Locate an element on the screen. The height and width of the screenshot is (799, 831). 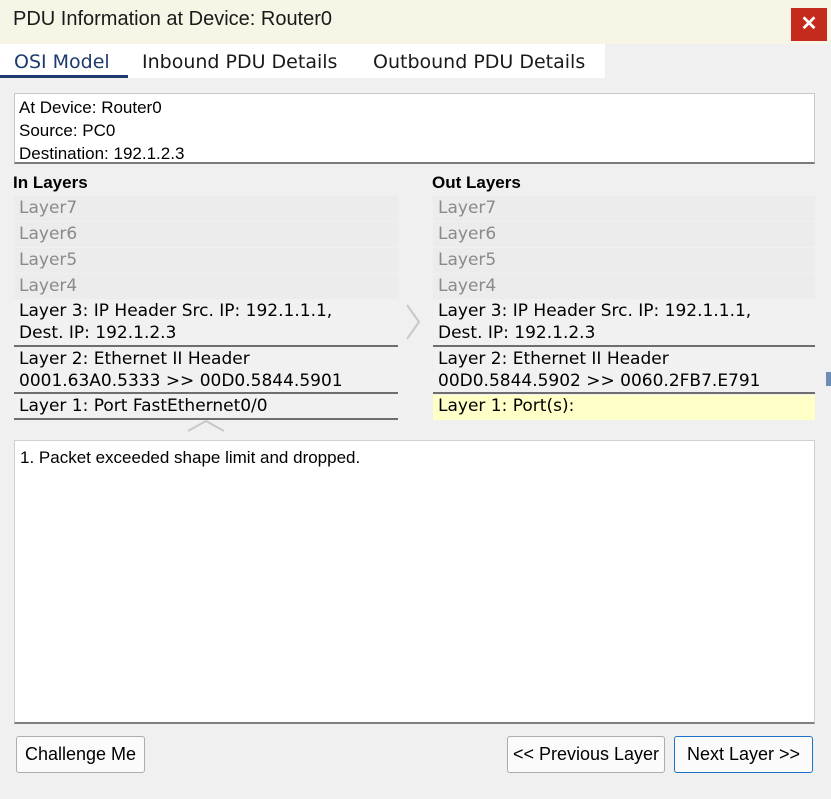
in-layer-3-line-2: Dest. IP: 192.1.2.3 is located at coordinates (98, 333).